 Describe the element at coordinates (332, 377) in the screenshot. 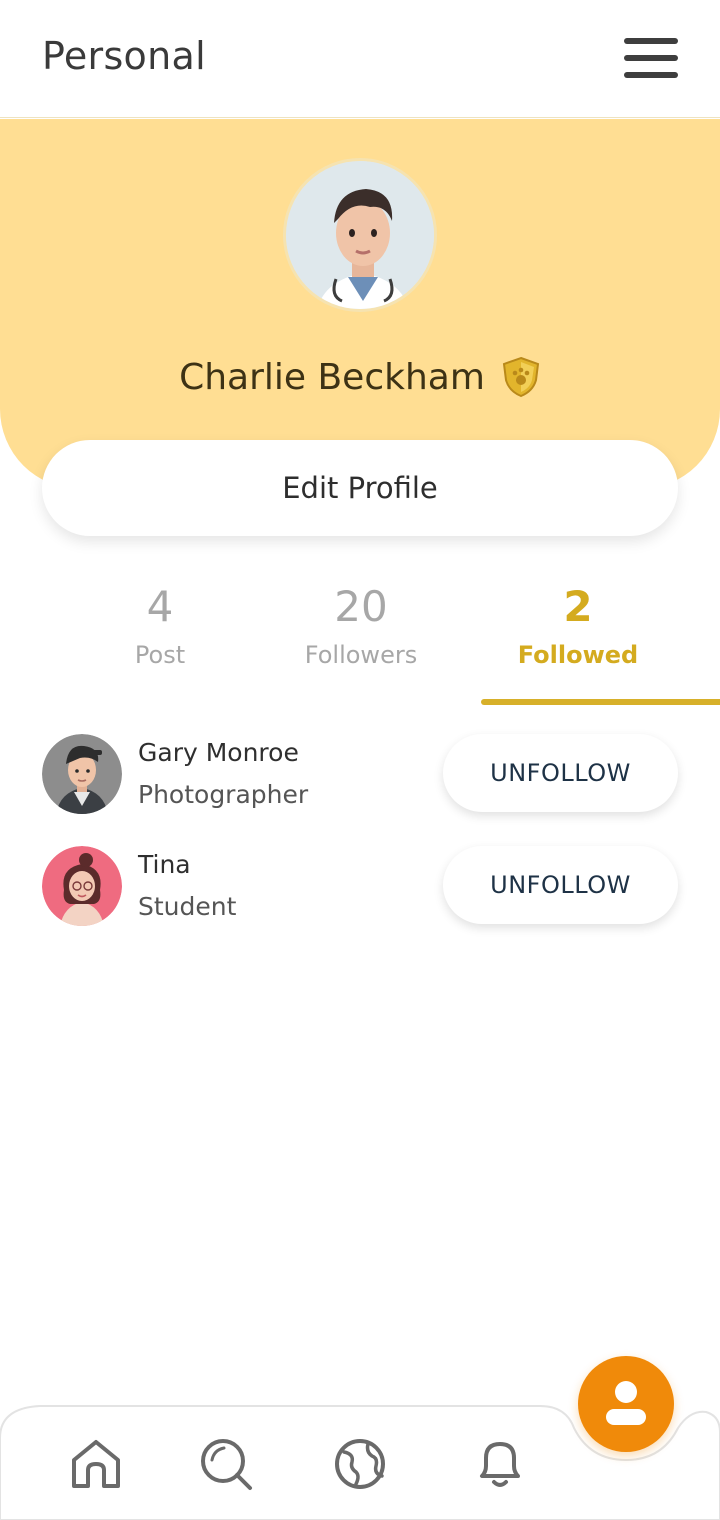

I see `profile-name: Charlie Beckham` at that location.